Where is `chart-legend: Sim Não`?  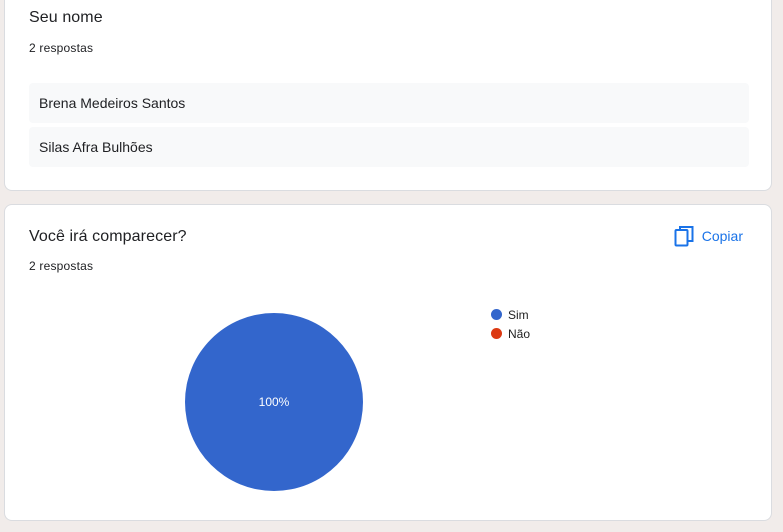 chart-legend: Sim Não is located at coordinates (510, 324).